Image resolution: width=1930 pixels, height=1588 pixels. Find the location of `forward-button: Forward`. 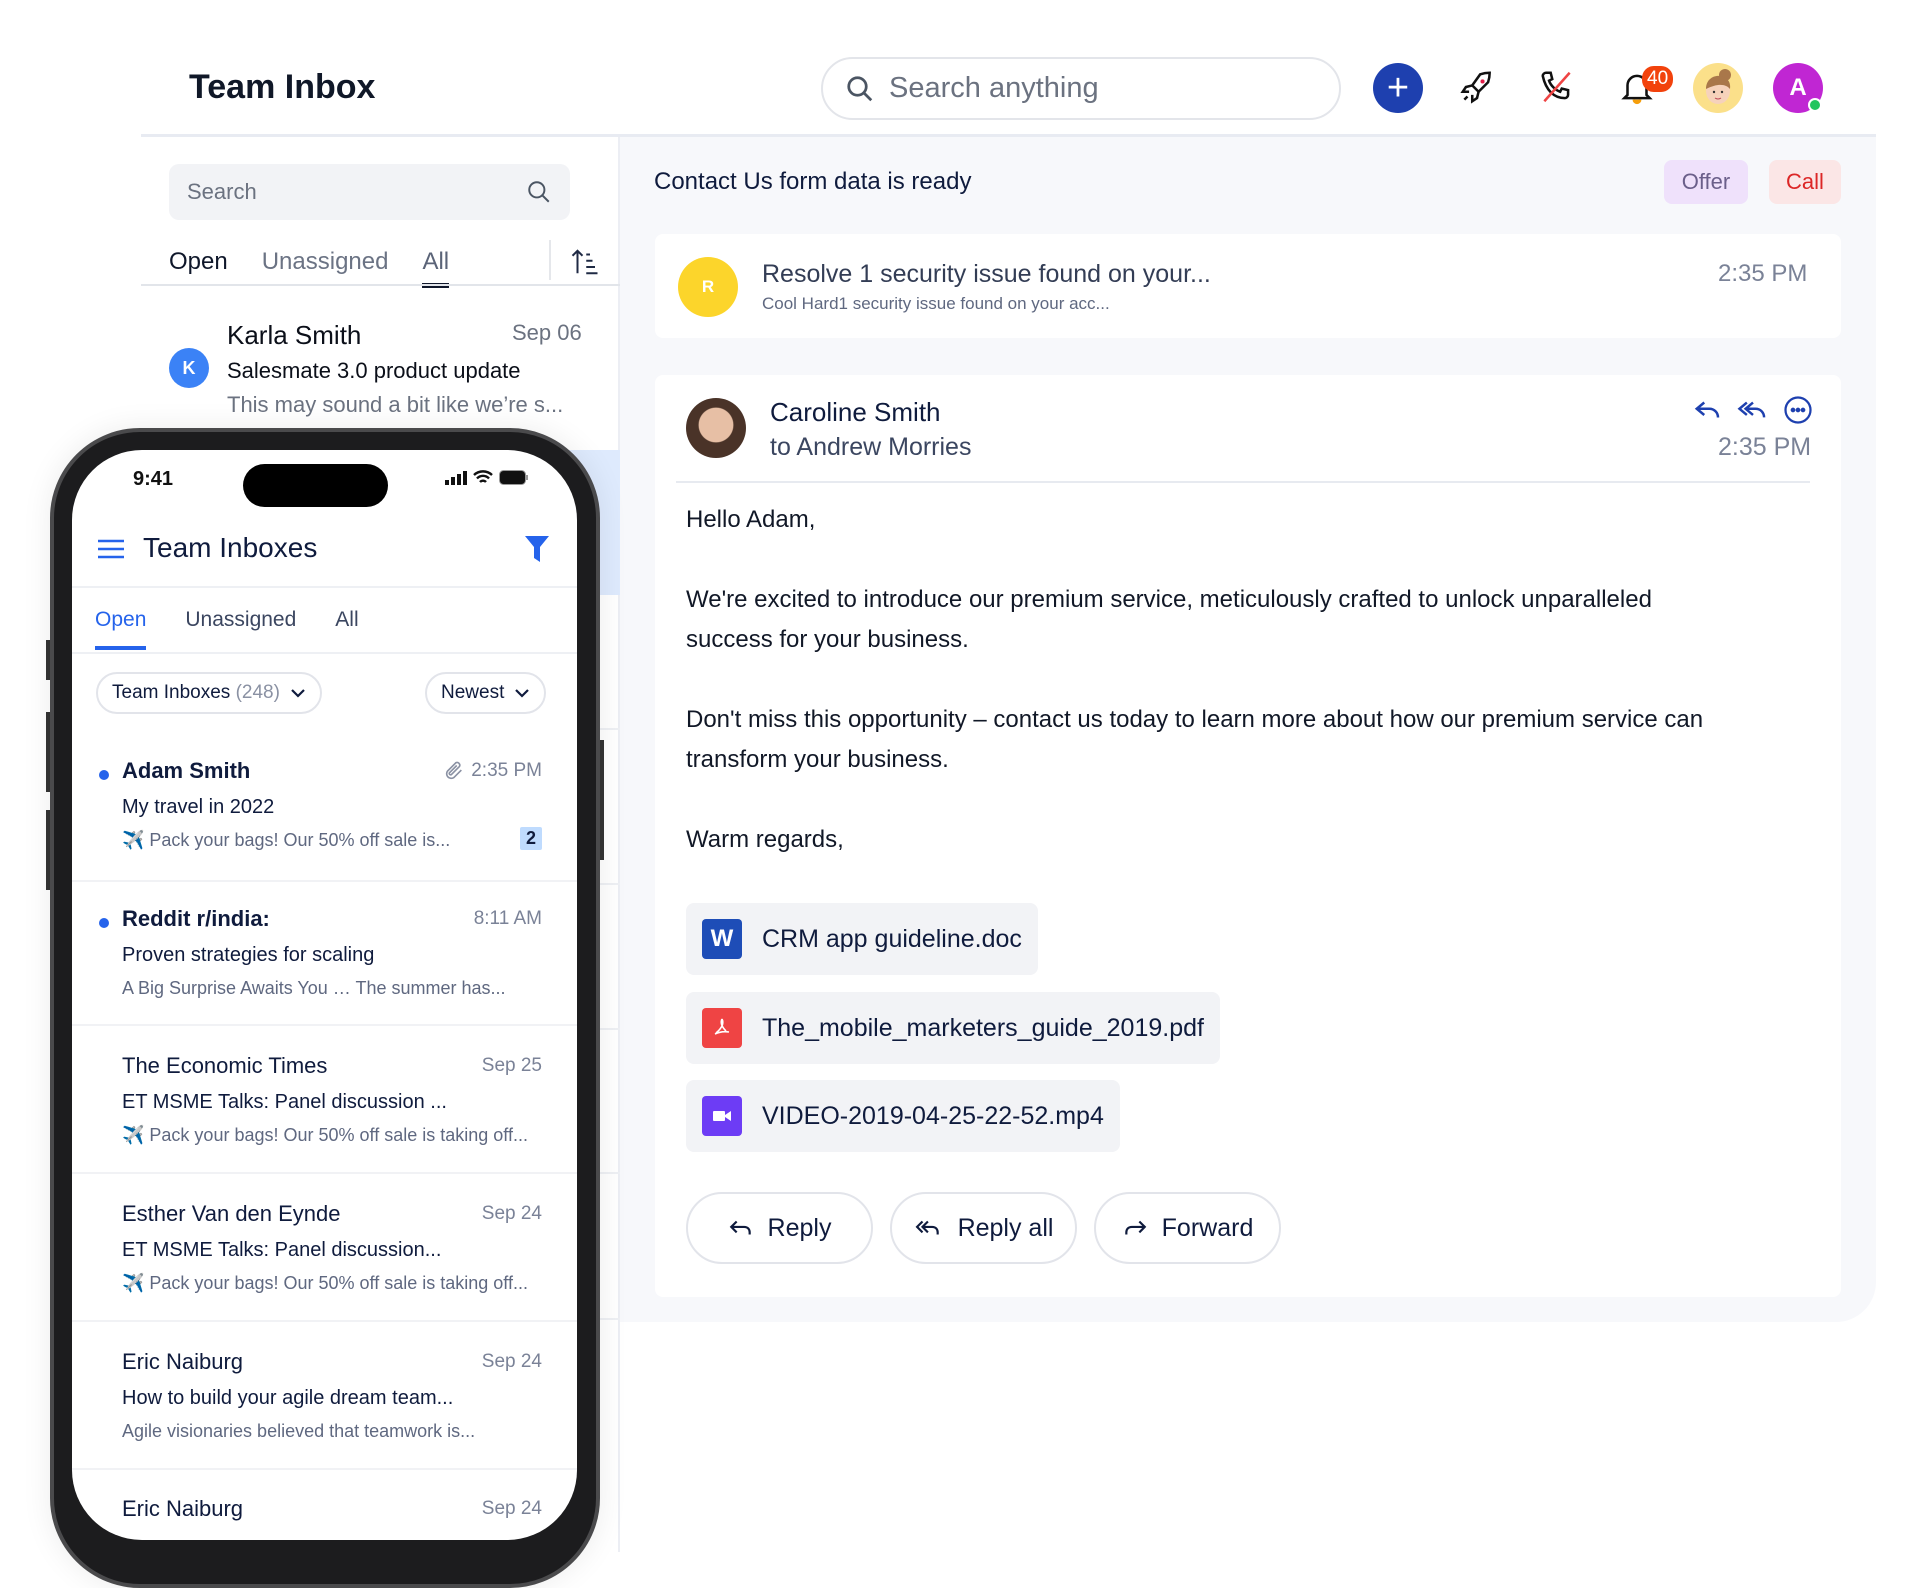

forward-button: Forward is located at coordinates (1187, 1228).